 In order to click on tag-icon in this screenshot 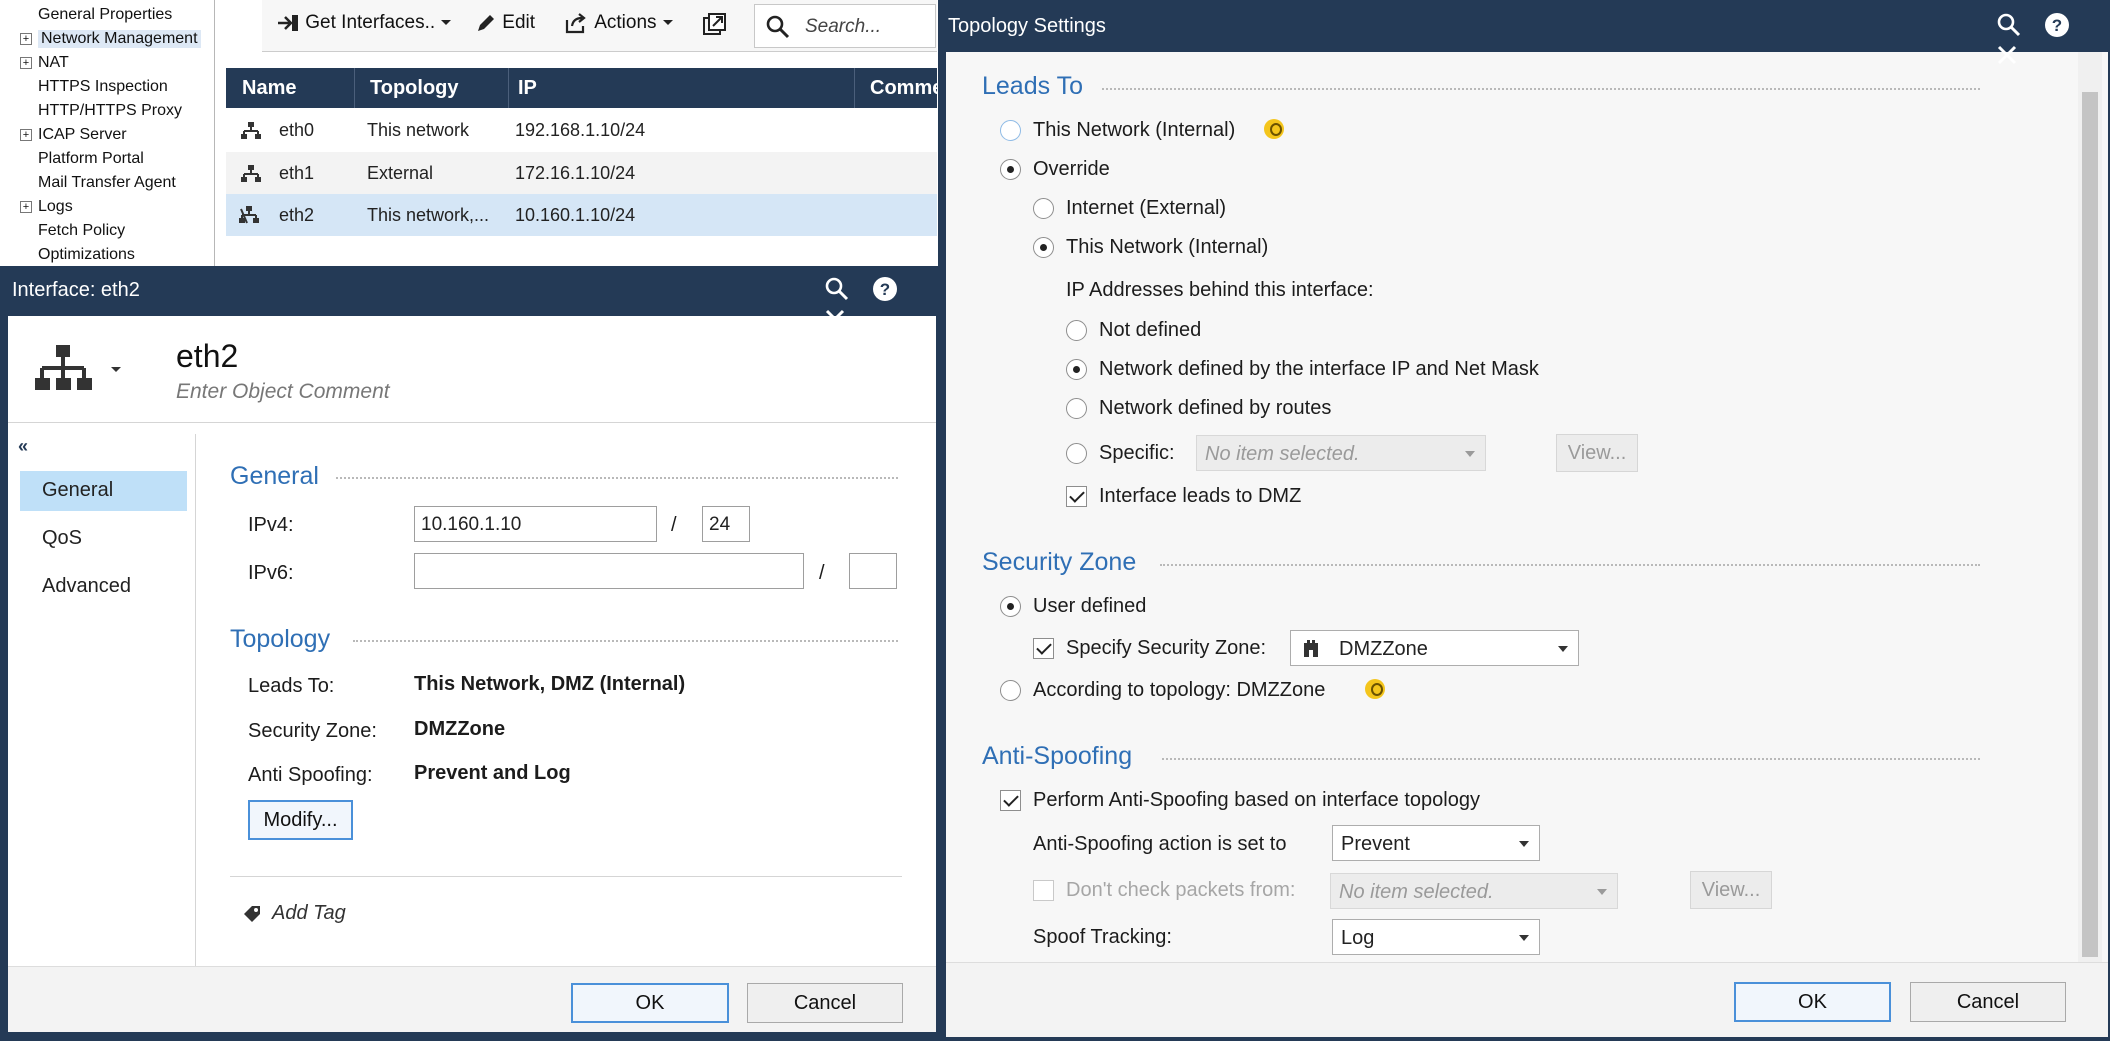, I will do `click(252, 914)`.